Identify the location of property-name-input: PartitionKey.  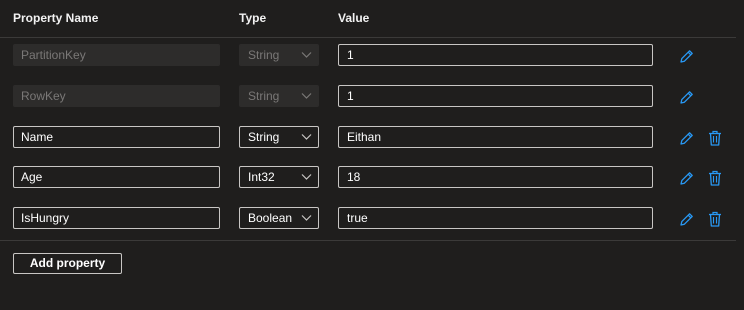
(116, 55).